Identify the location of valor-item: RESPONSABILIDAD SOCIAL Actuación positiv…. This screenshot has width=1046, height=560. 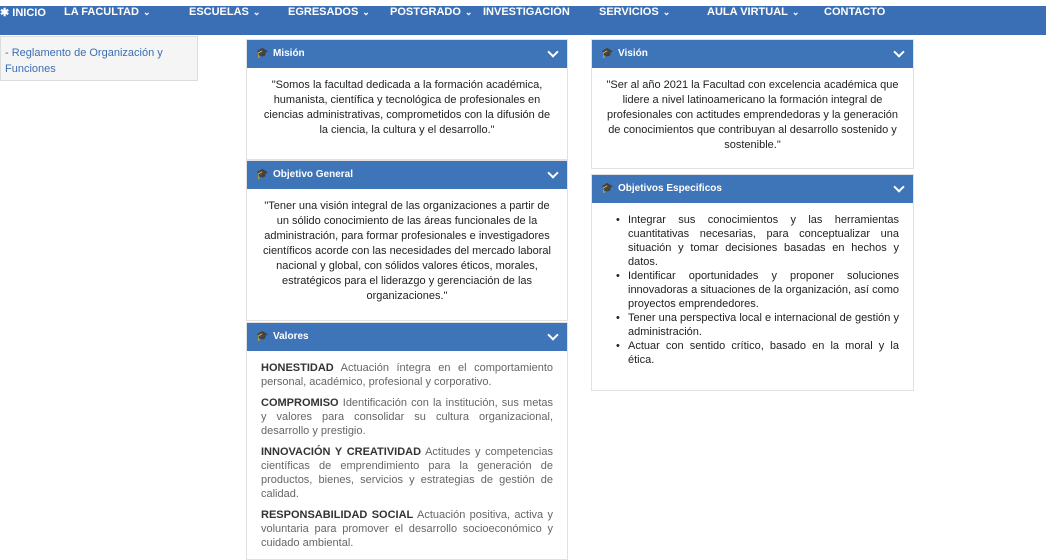
(407, 529).